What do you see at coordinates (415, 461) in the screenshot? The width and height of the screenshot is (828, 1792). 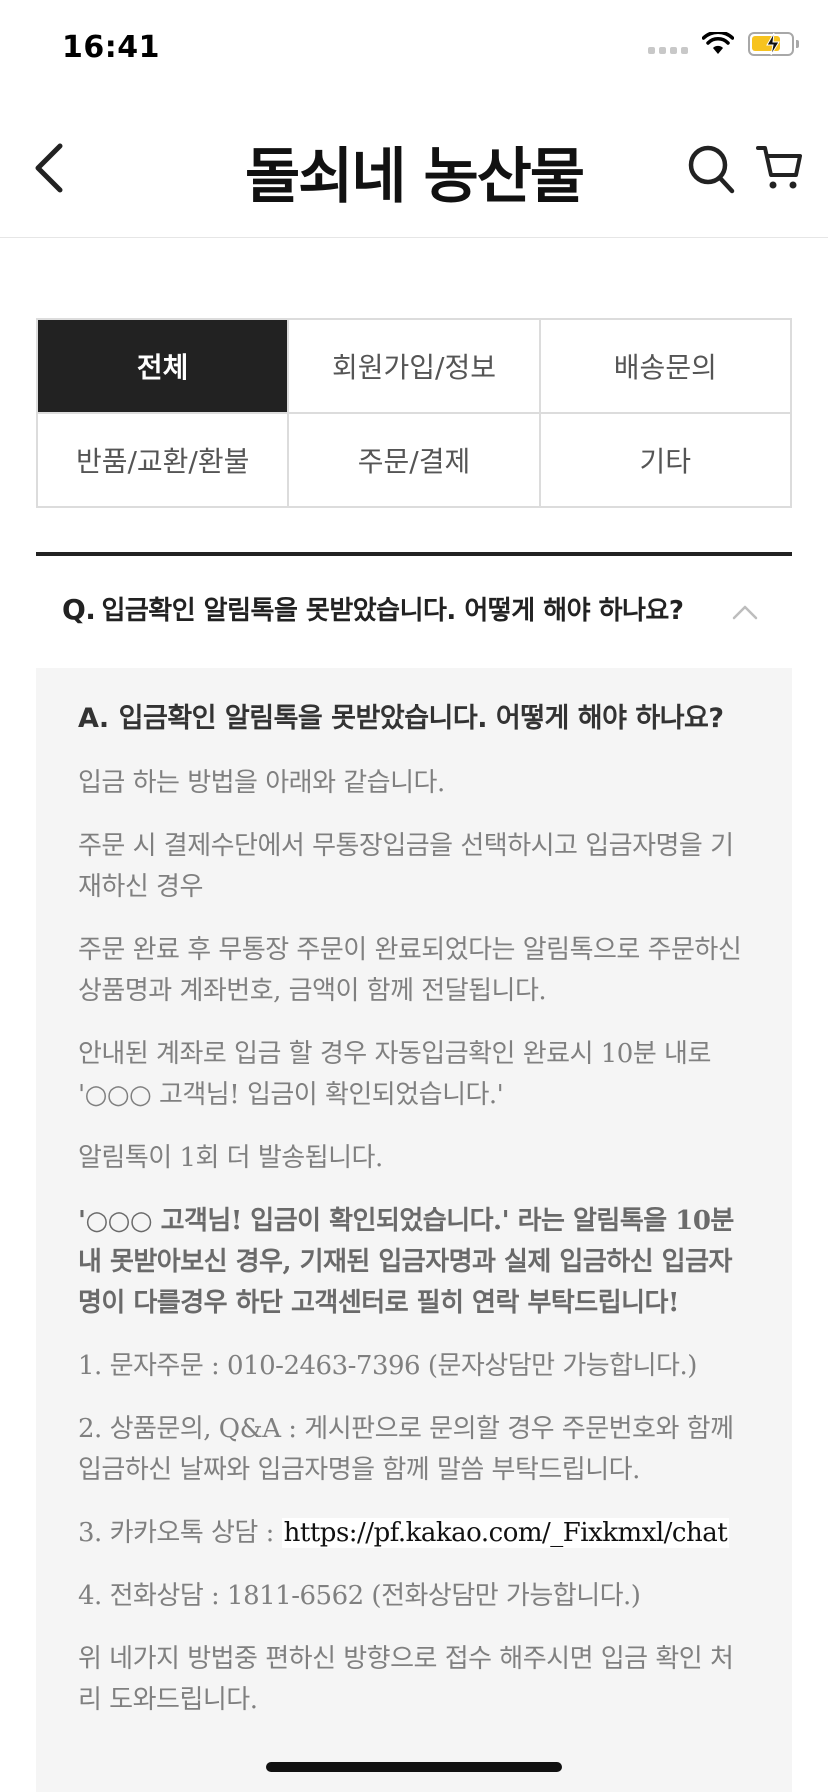 I see `category-order-payment: 주문/결제` at bounding box center [415, 461].